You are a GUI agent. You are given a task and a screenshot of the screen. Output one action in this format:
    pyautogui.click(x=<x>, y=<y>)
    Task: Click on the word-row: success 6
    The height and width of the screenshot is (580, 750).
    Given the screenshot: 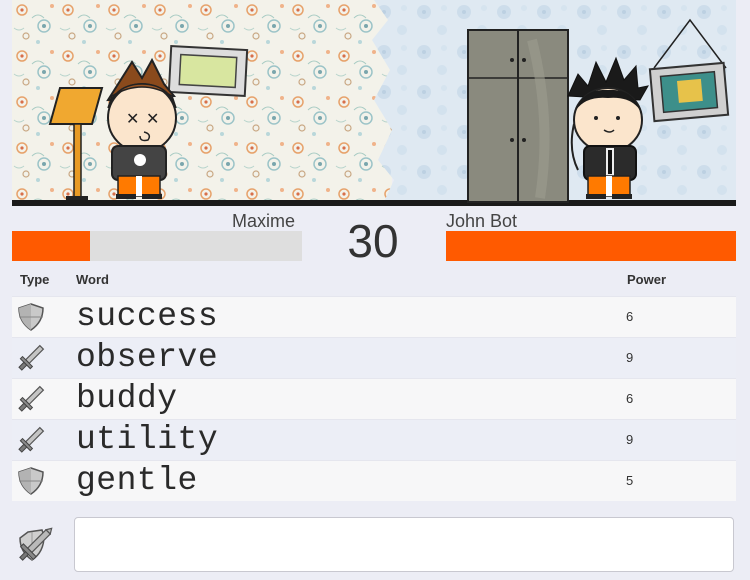 What is the action you would take?
    pyautogui.click(x=374, y=316)
    